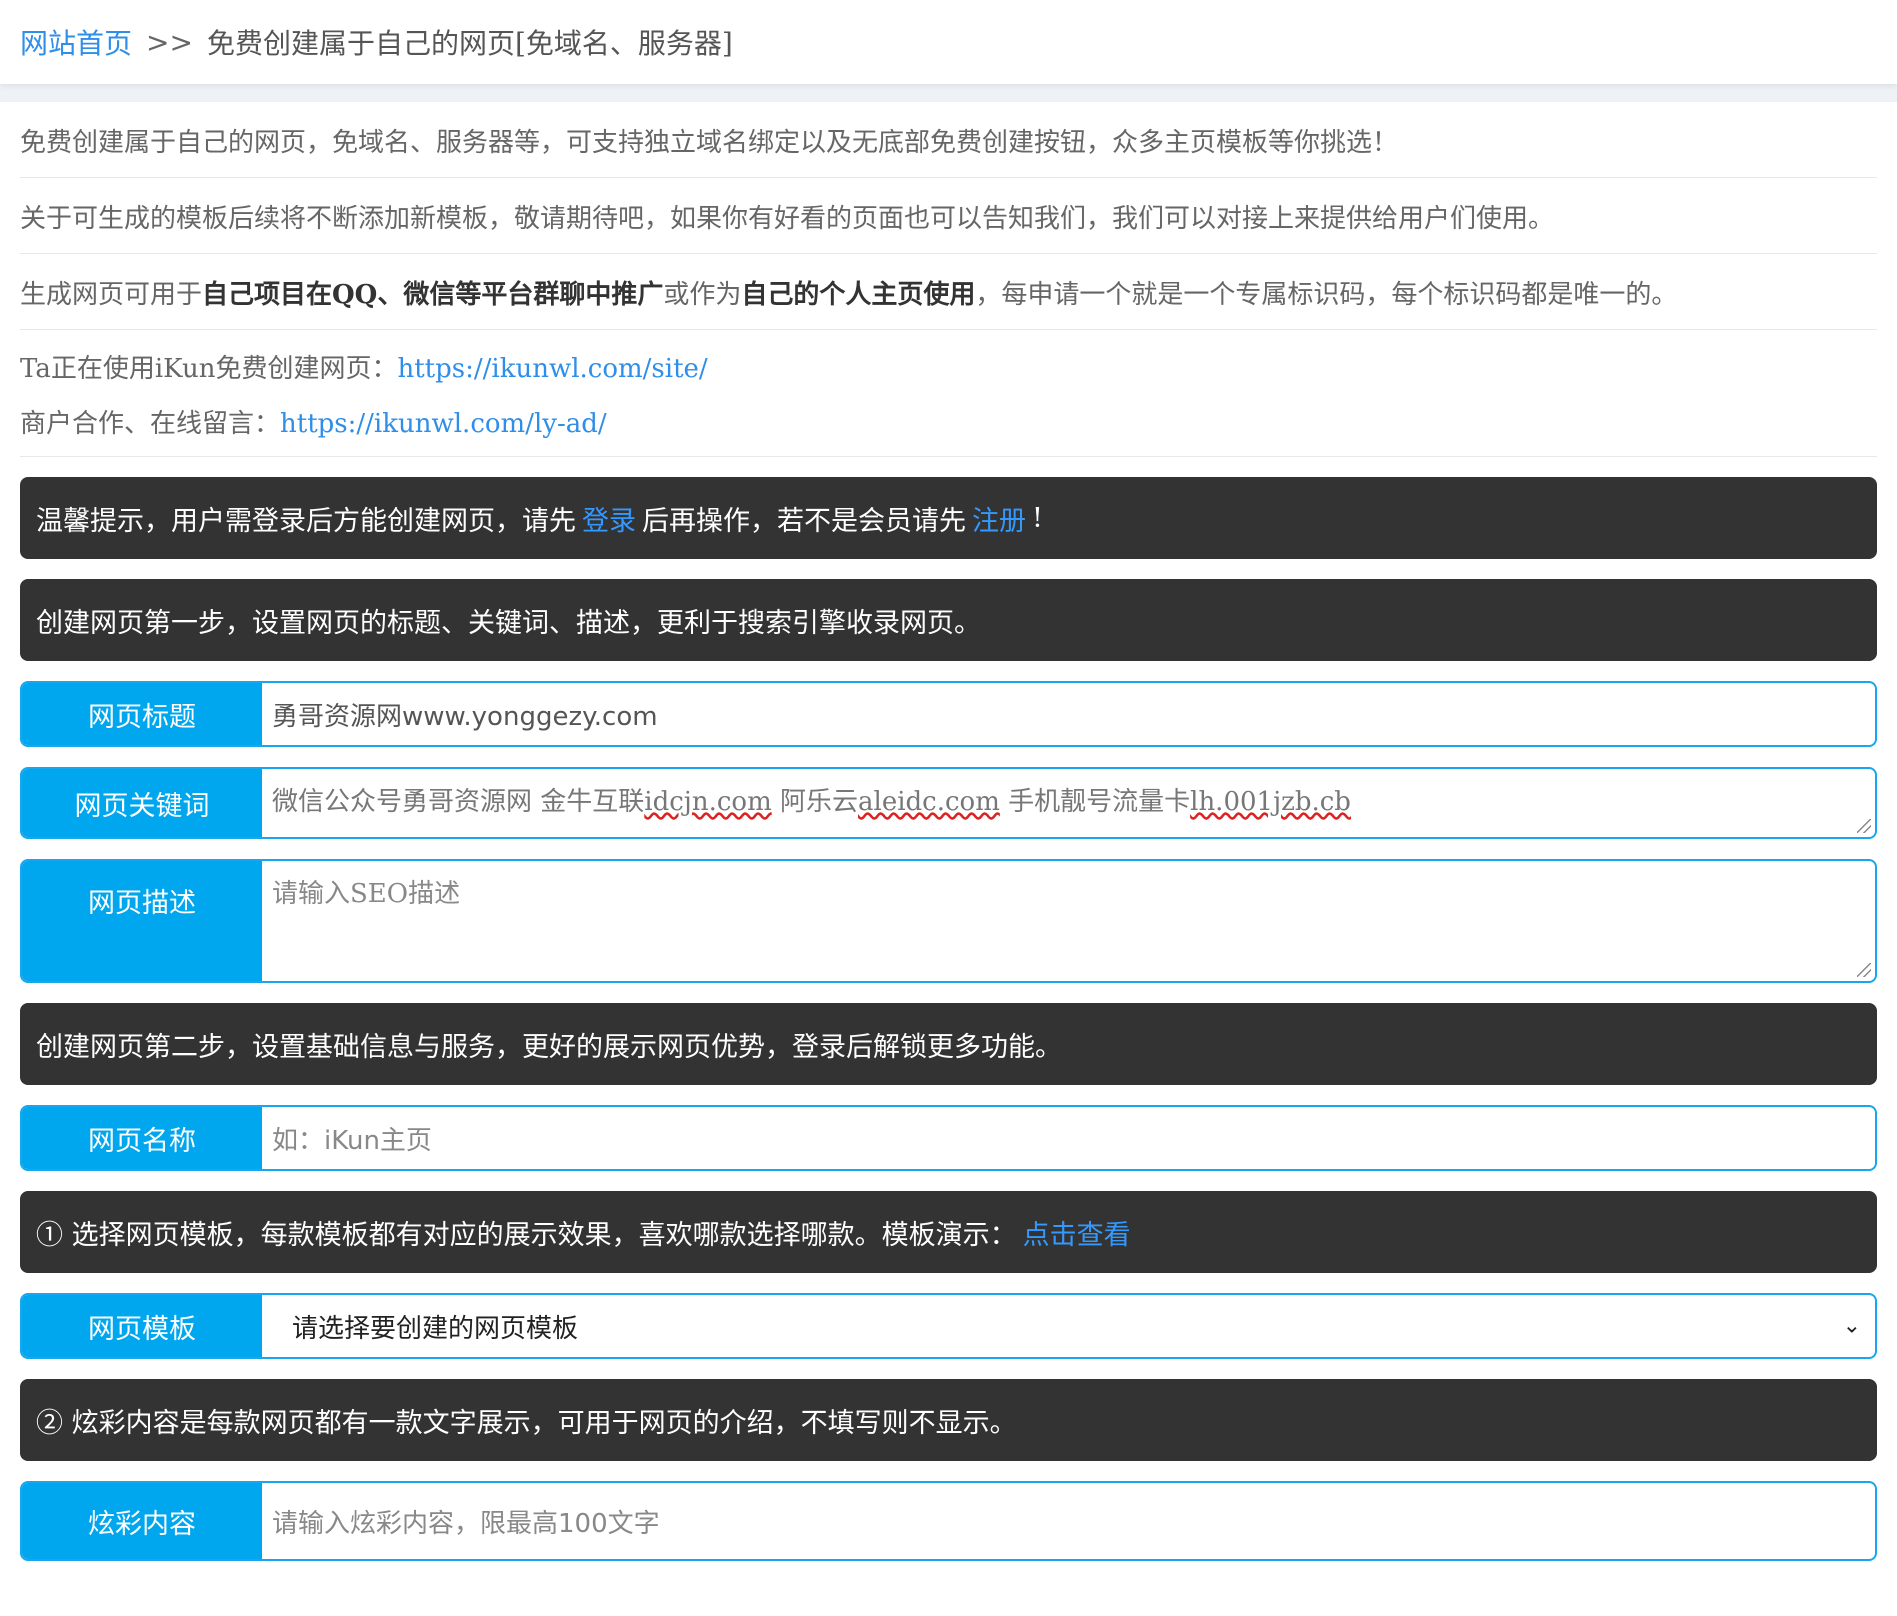 Image resolution: width=1897 pixels, height=1616 pixels. What do you see at coordinates (948, 42) in the screenshot?
I see `breadcrumb: 网站首页 >> 免费创建属于自己的网页[免域名、服务器]` at bounding box center [948, 42].